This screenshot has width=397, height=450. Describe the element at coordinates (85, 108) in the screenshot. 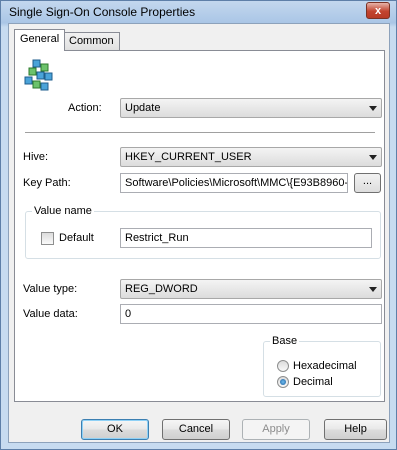

I see `action-label: Action:` at that location.